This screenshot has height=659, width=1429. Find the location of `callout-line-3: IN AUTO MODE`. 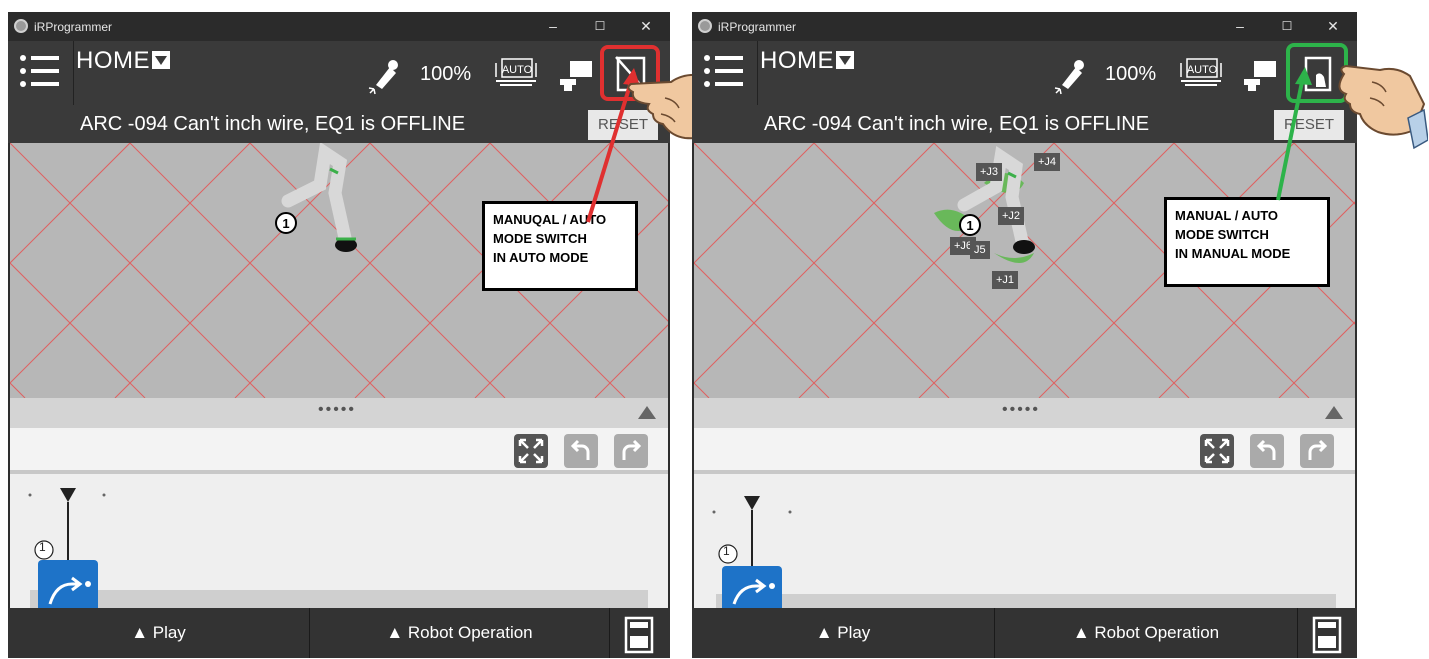

callout-line-3: IN AUTO MODE is located at coordinates (541, 257).